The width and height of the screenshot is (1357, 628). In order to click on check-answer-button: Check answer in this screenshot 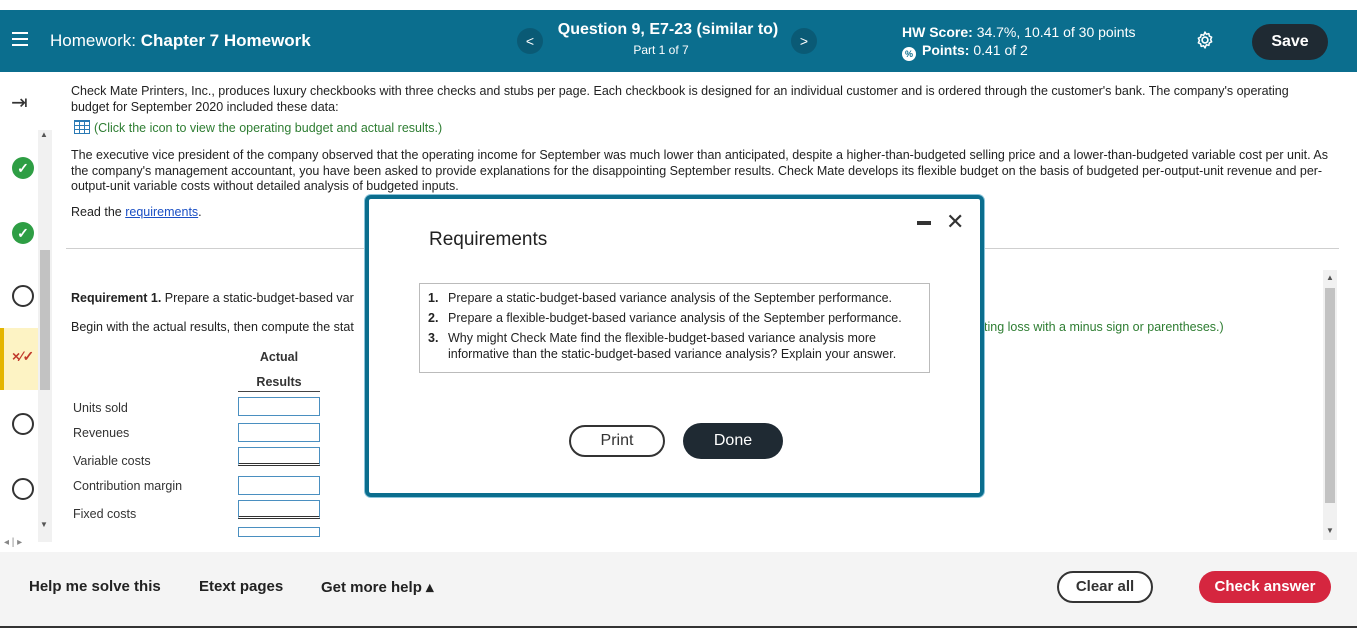, I will do `click(1265, 587)`.